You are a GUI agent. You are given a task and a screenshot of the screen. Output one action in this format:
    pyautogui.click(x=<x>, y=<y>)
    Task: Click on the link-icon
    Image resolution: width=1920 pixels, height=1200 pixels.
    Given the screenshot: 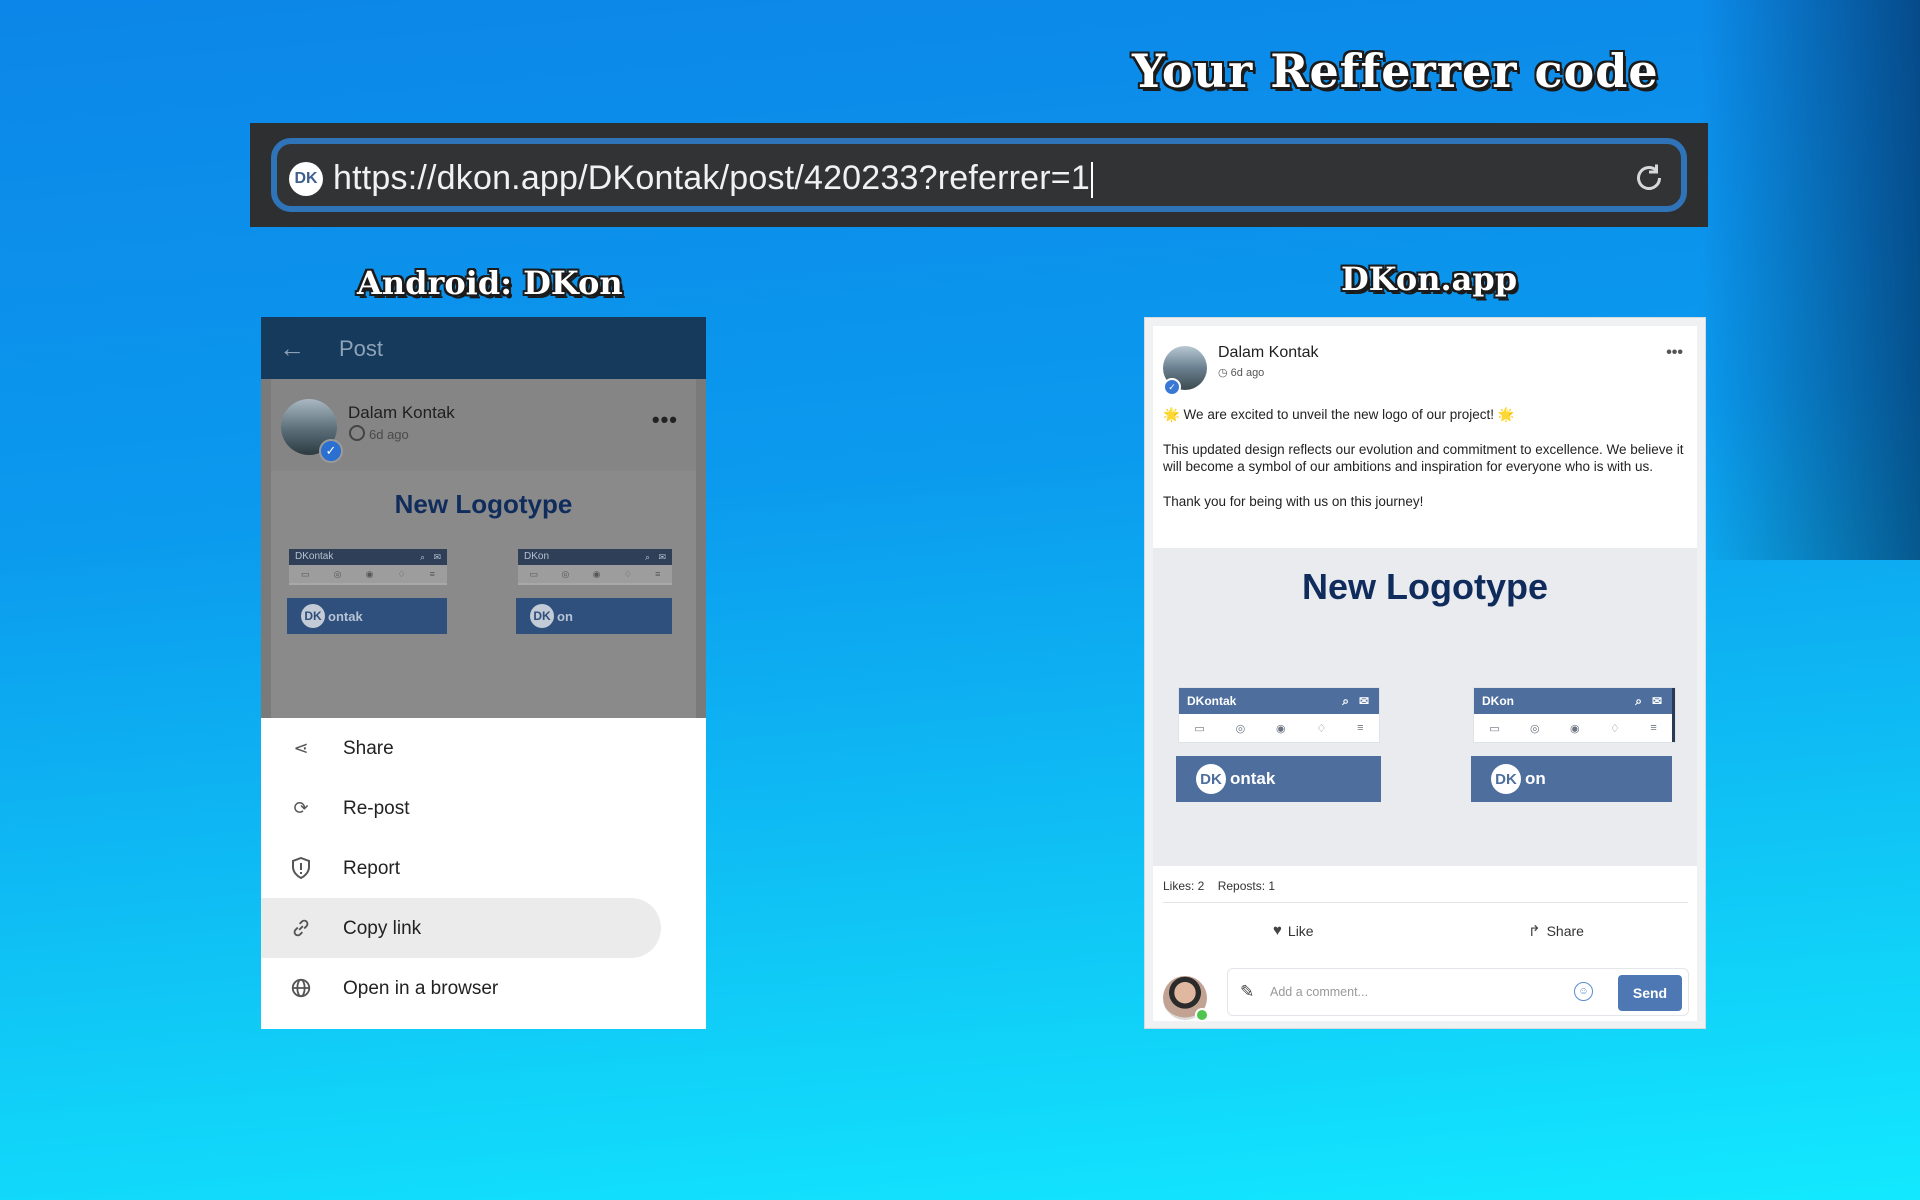 What is the action you would take?
    pyautogui.click(x=301, y=928)
    